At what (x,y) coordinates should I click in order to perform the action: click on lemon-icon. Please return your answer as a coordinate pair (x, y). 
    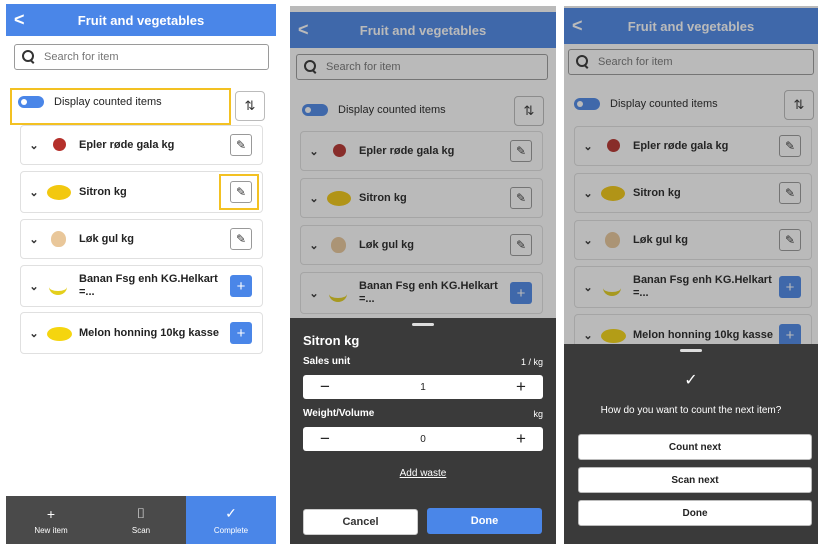
    Looking at the image, I should click on (59, 192).